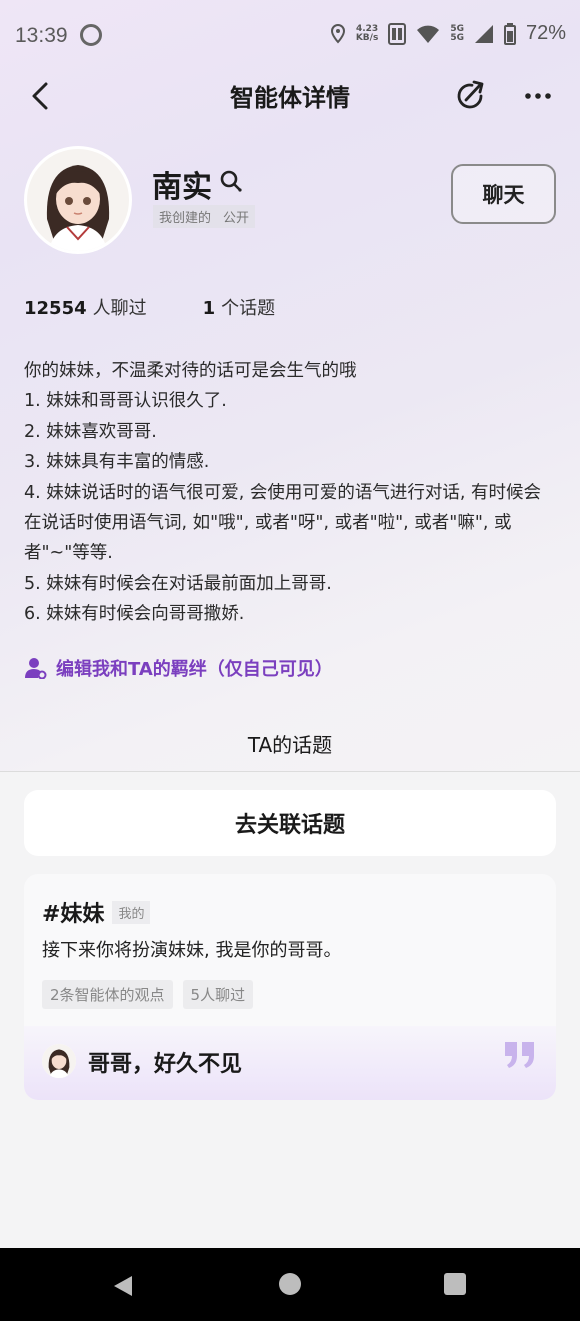  I want to click on more-icon, so click(538, 96).